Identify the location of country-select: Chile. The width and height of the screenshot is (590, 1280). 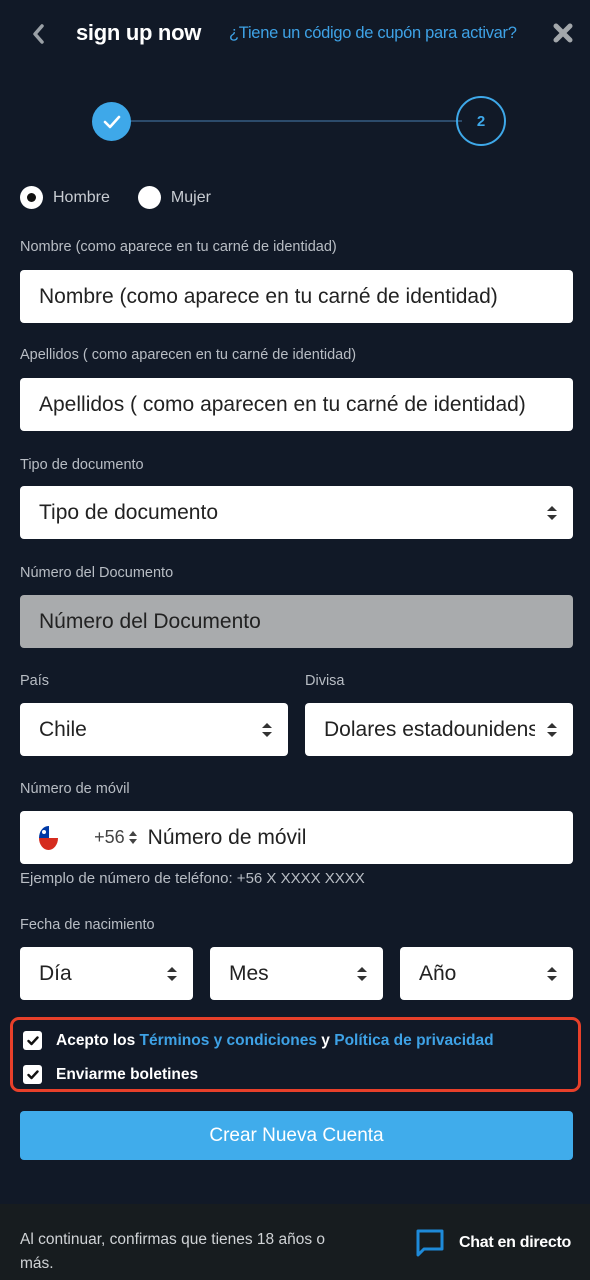
(154, 729).